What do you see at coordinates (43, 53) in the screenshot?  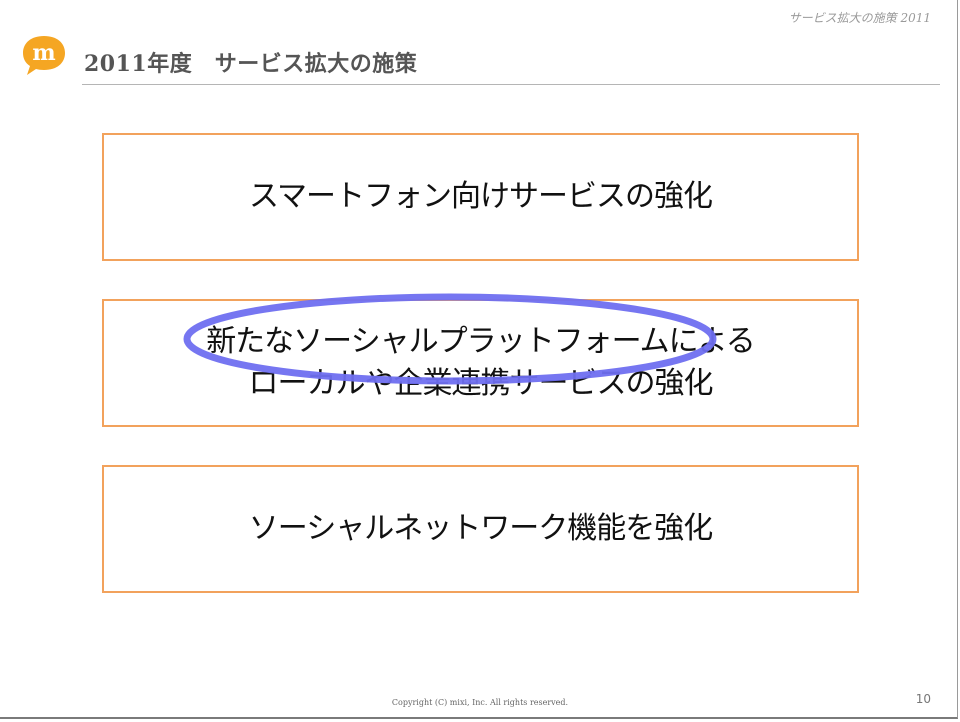 I see `logo-letter: m` at bounding box center [43, 53].